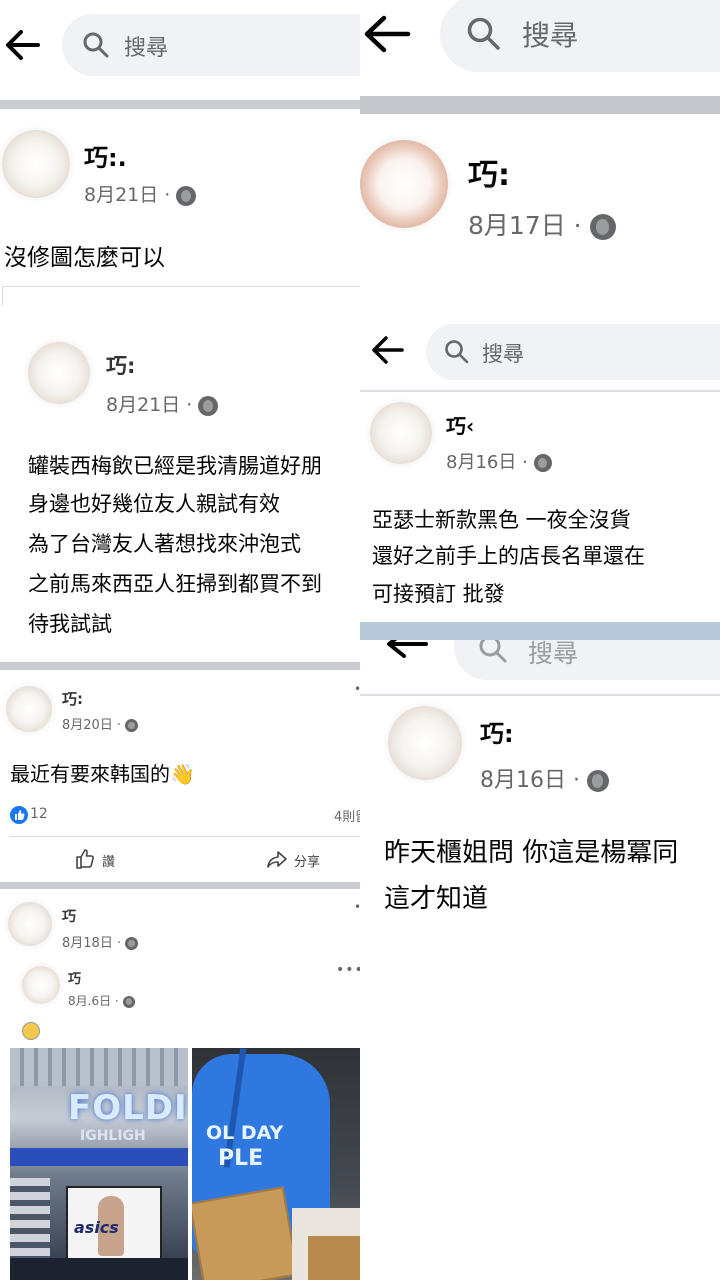 The width and height of the screenshot is (720, 1280). I want to click on shared-post-date: 8月.6日 ·, so click(101, 1000).